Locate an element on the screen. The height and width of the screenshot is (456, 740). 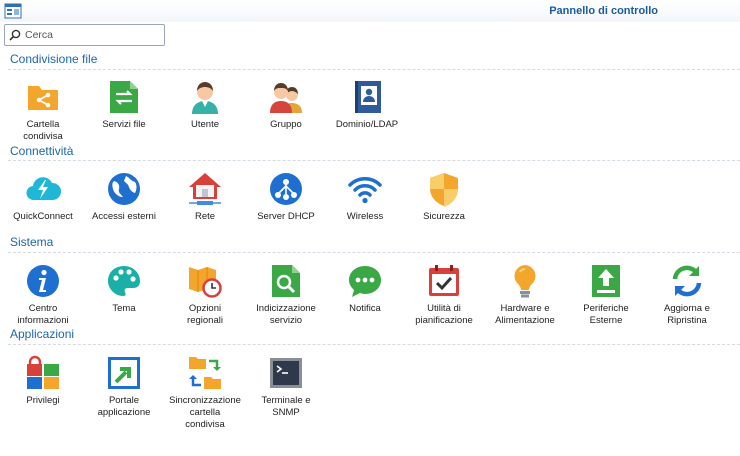
item-label: Terminale e SNMP is located at coordinates (286, 406).